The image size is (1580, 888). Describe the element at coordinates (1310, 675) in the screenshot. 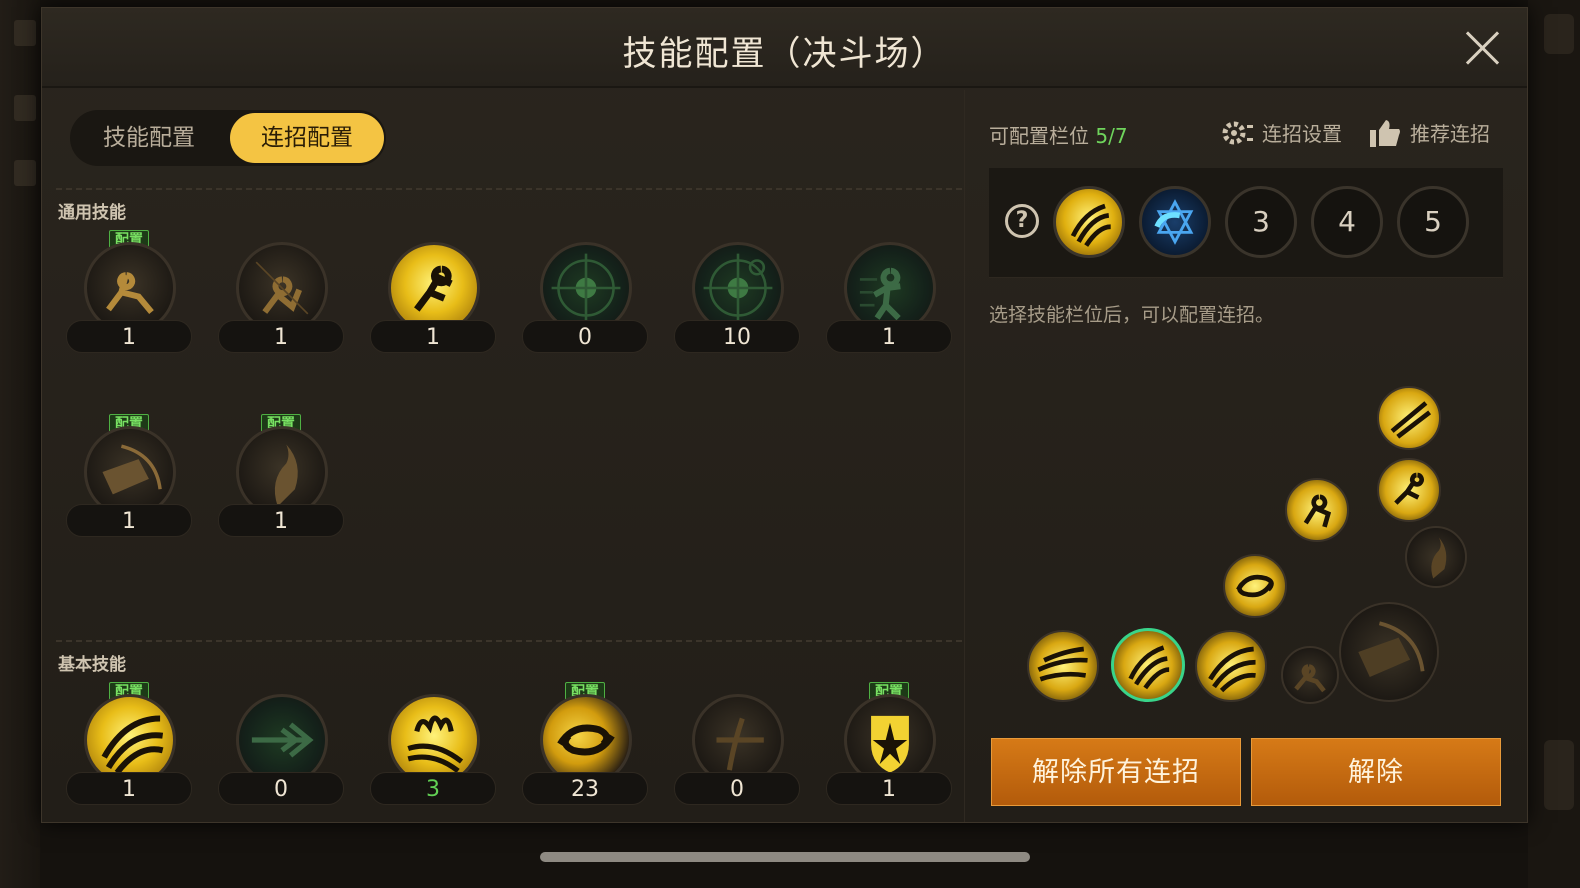

I see `tree-node-fallen` at that location.